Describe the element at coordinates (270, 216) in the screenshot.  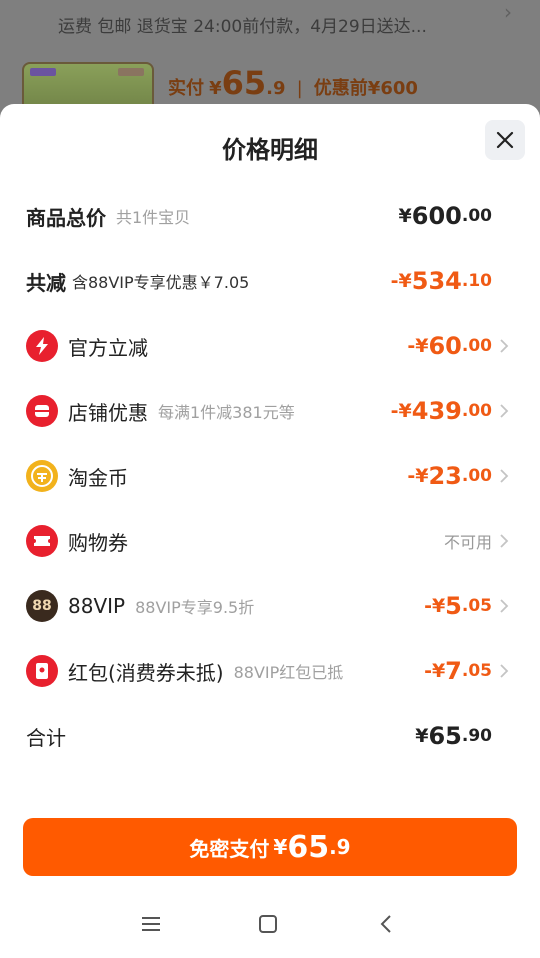
I see `row-total-price: 商品总价 共1件宝贝 ¥600.00` at that location.